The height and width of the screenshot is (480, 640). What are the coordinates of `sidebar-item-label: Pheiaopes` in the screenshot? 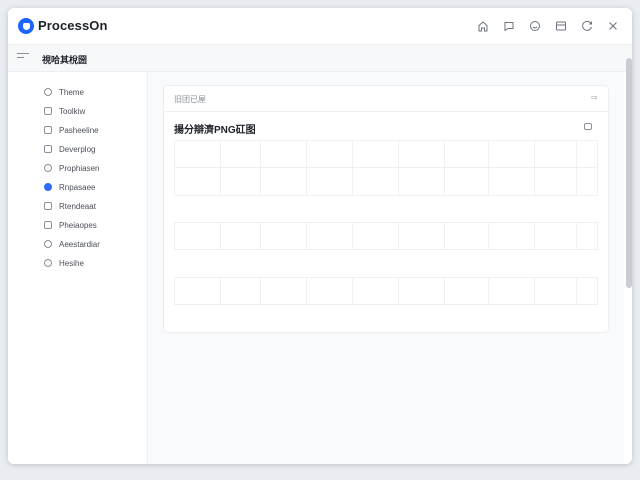 It's located at (78, 225).